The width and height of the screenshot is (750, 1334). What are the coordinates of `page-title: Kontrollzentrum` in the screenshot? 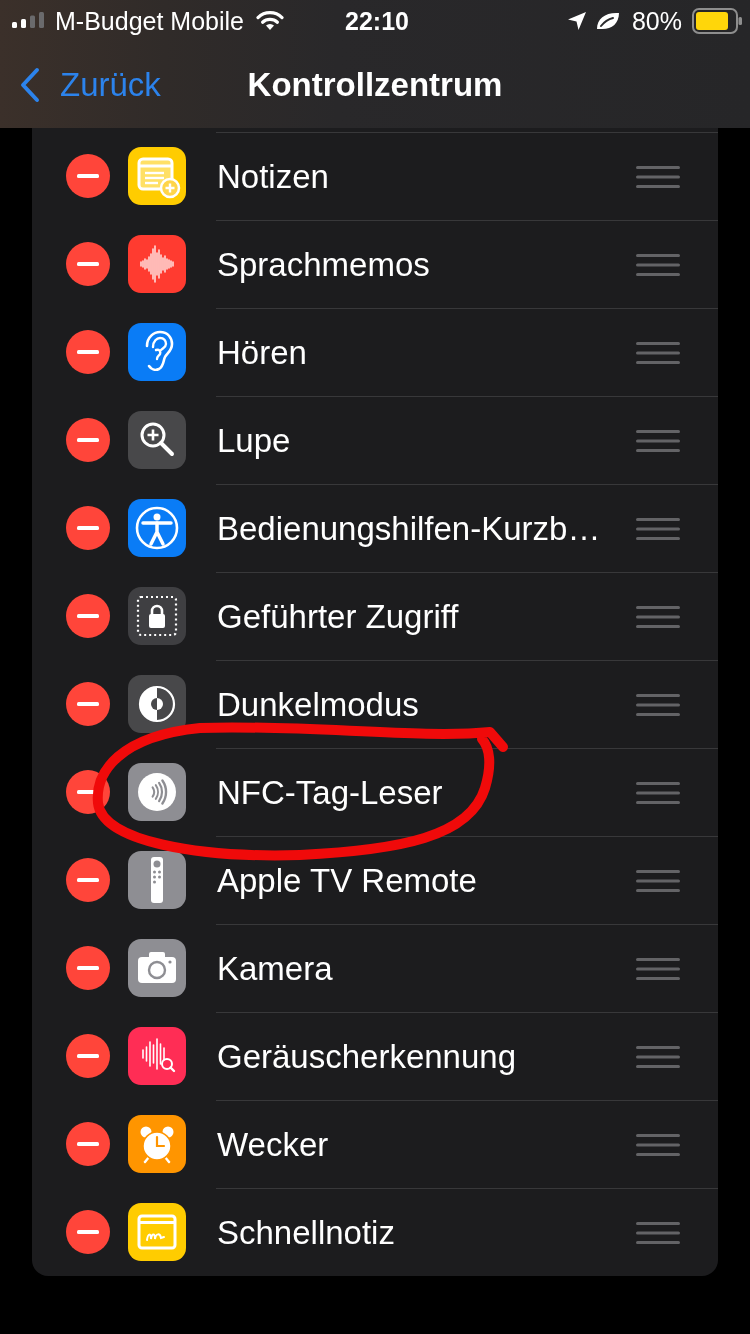 It's located at (375, 85).